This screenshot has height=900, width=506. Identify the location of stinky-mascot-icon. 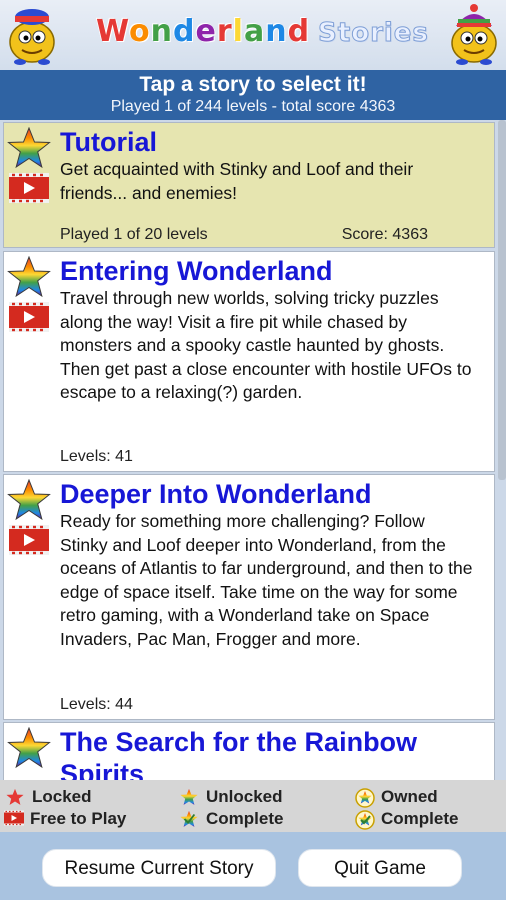
(32, 37).